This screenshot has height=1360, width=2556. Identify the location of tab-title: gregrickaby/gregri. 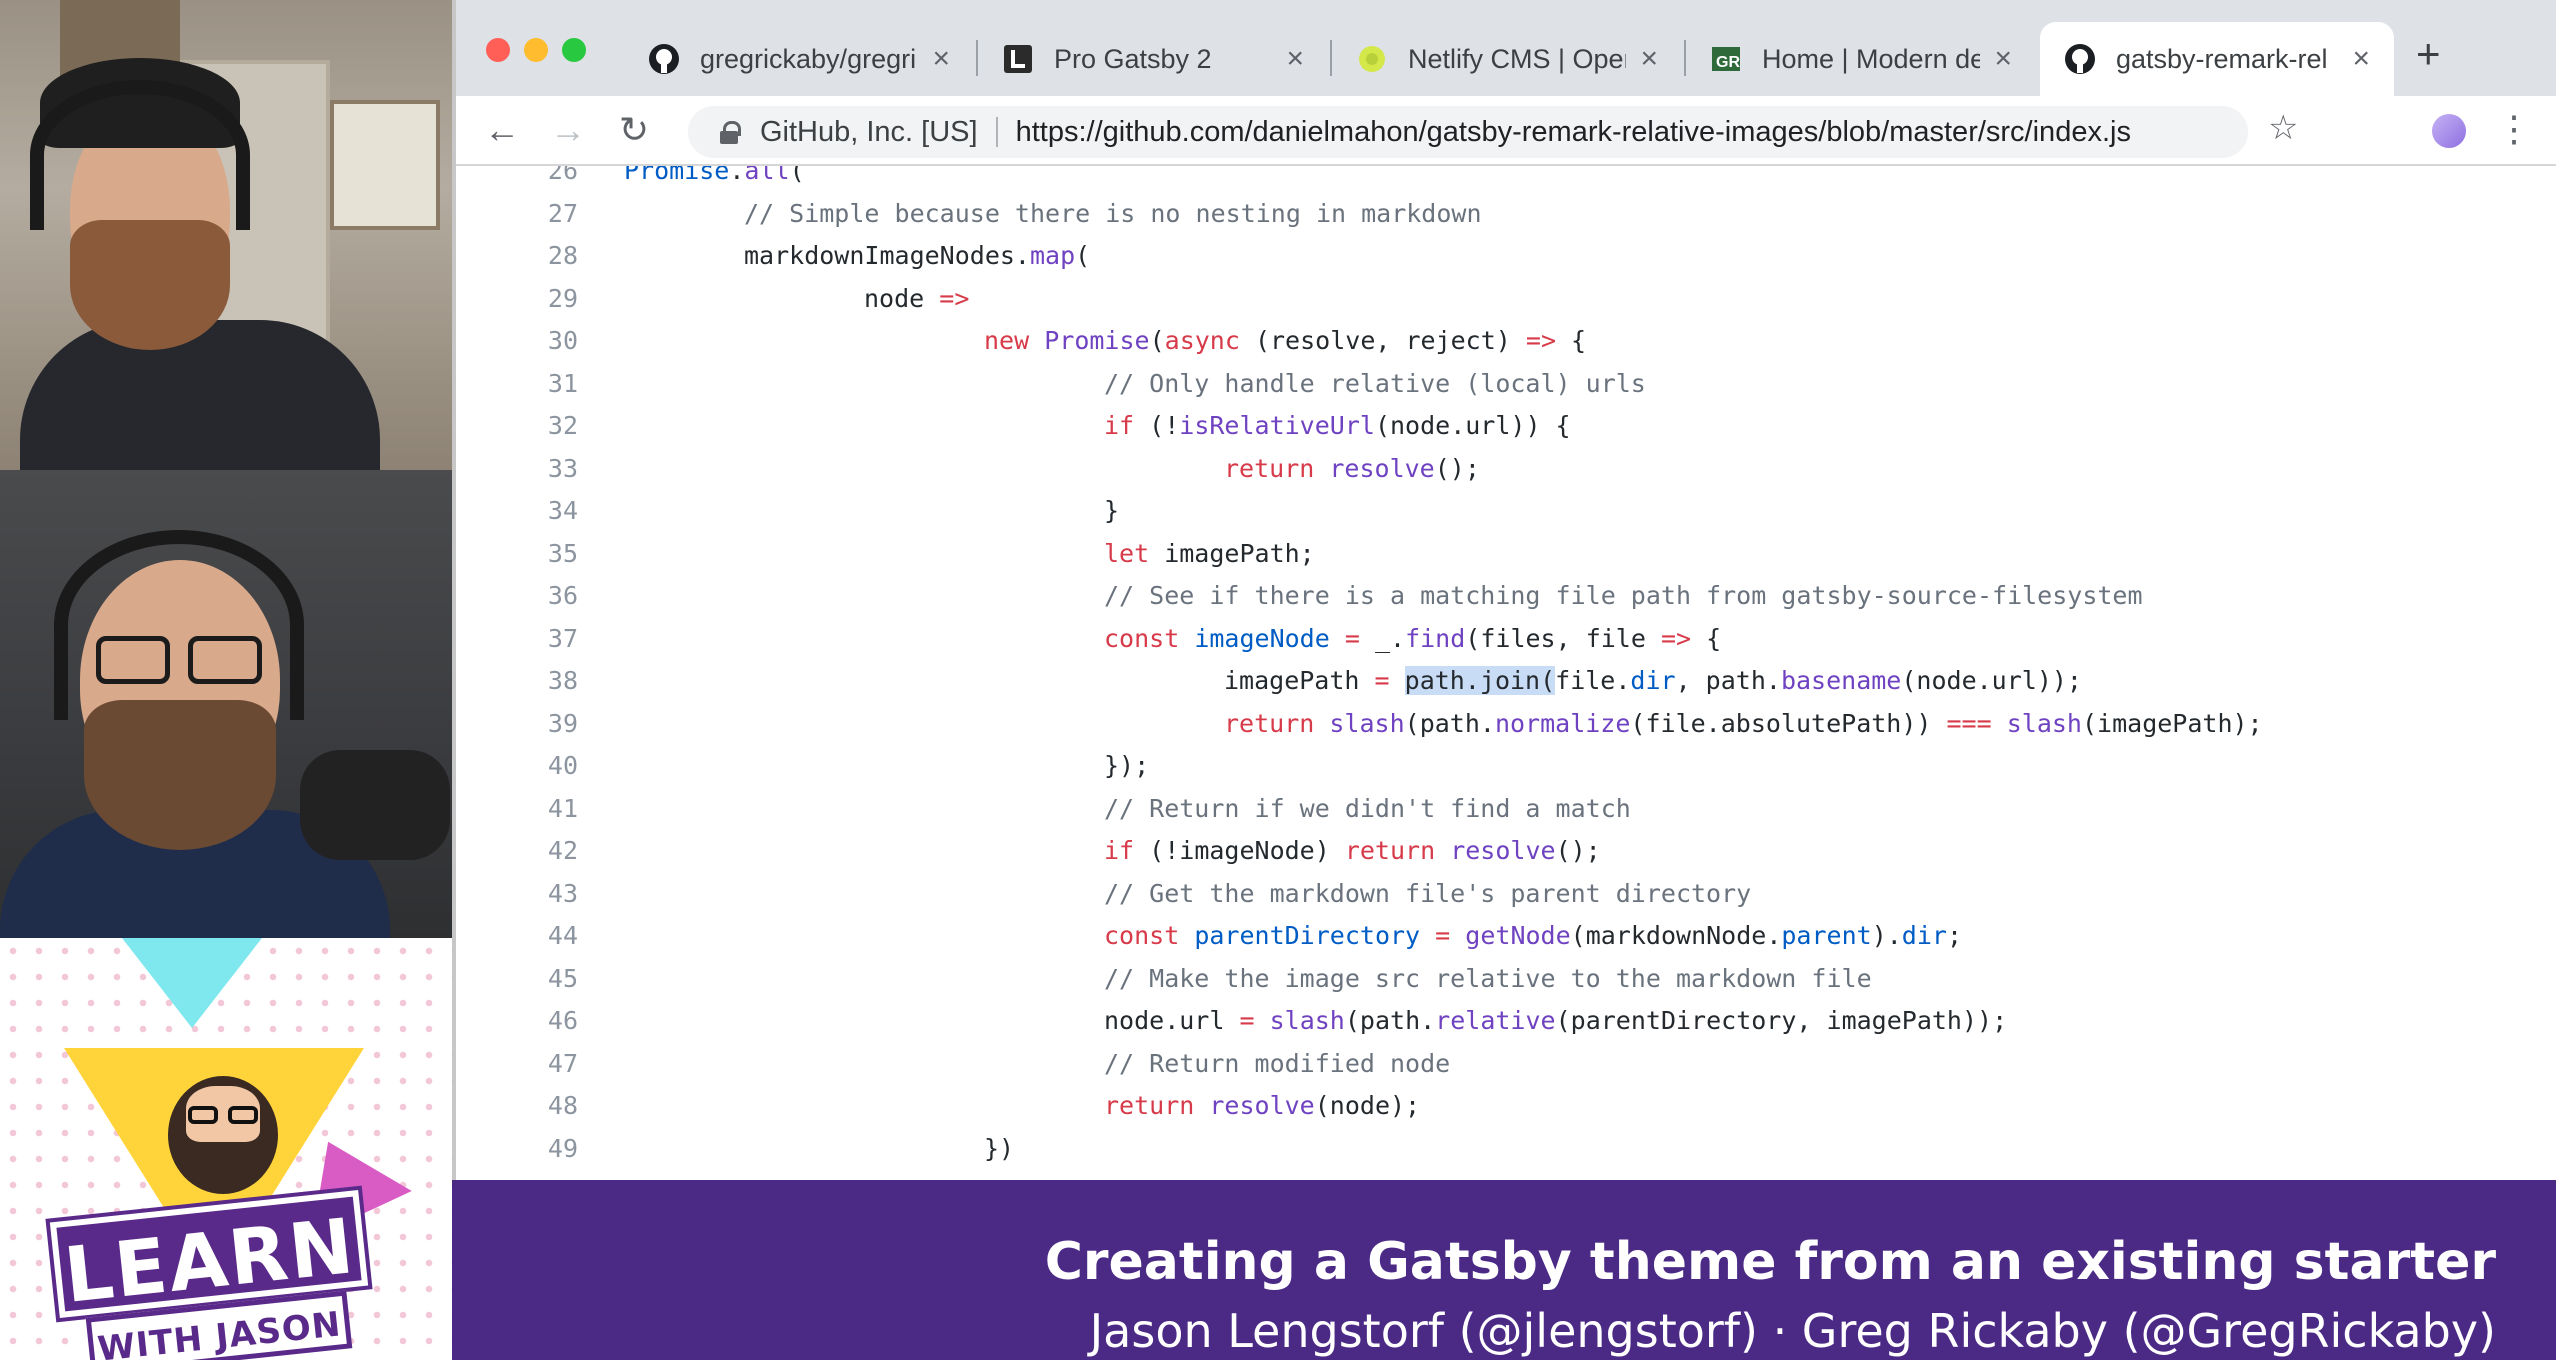
(808, 58).